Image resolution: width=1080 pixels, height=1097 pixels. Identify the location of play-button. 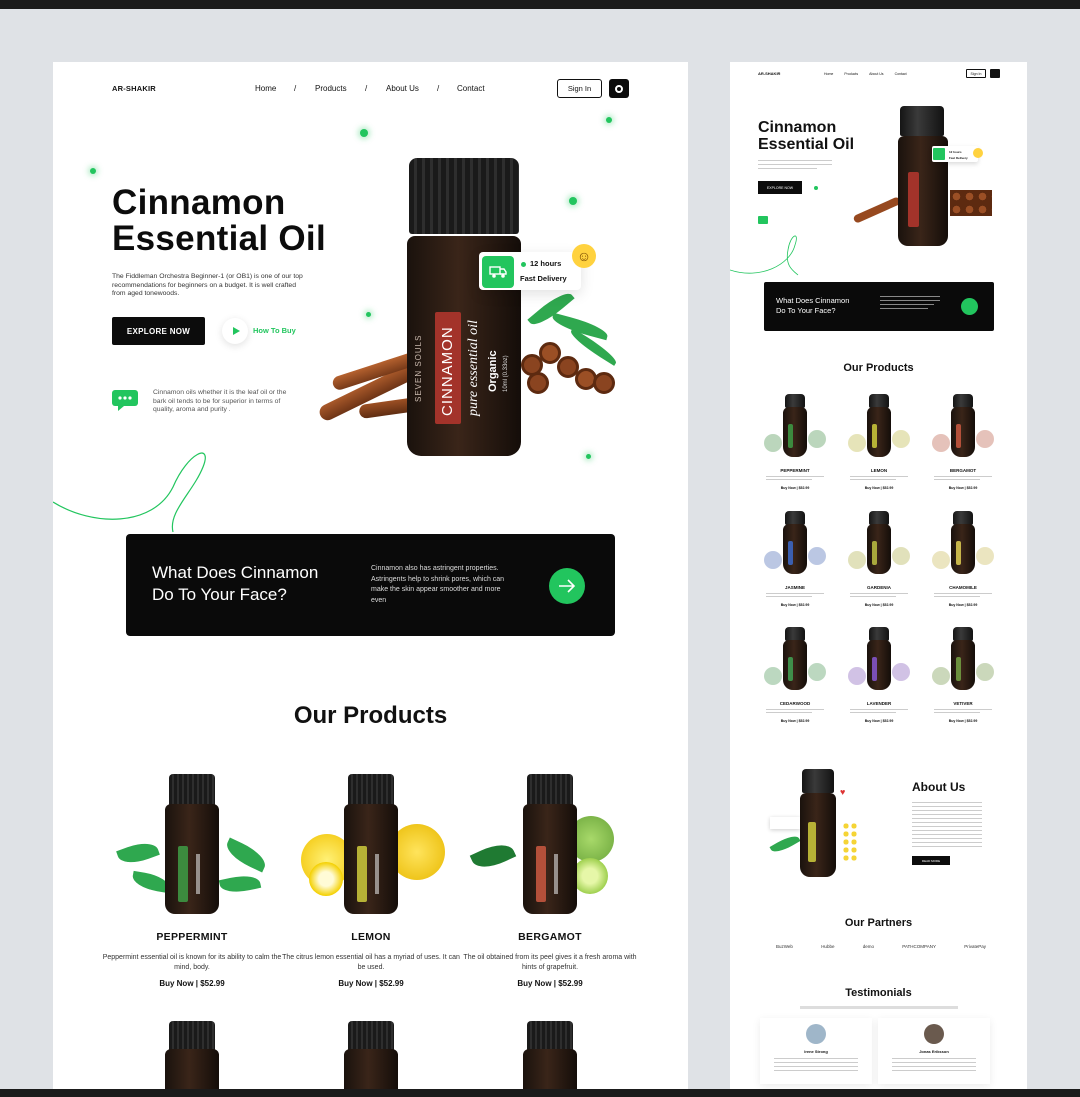
(235, 331).